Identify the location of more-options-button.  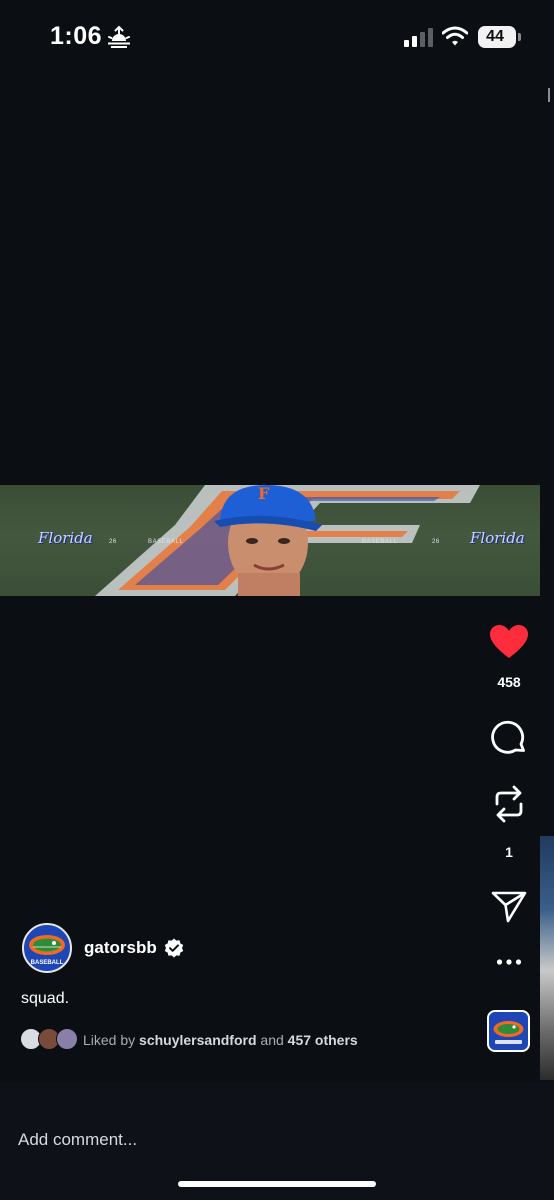
(509, 962).